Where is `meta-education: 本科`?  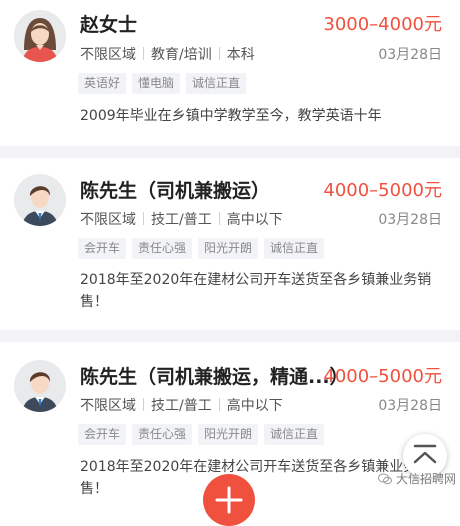
meta-education: 本科 is located at coordinates (240, 55).